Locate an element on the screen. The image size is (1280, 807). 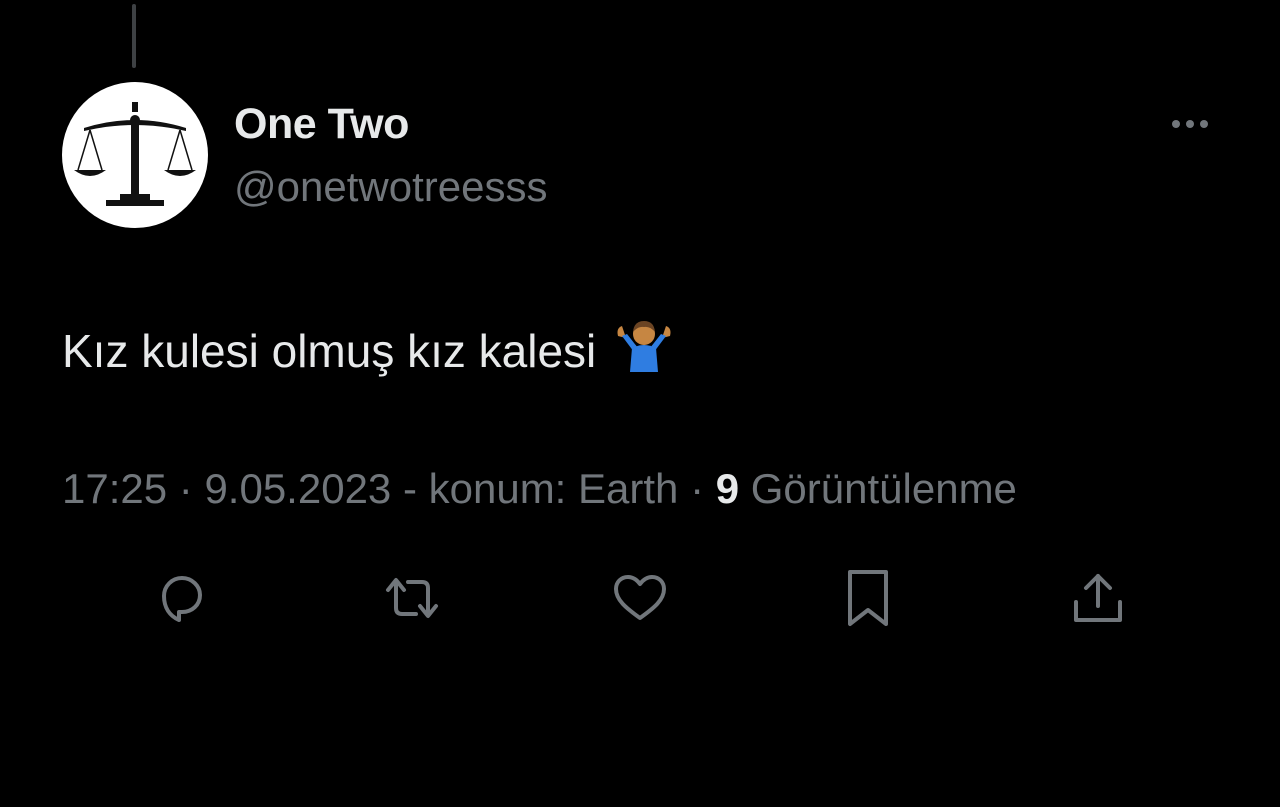
views-label: Görüntülenme is located at coordinates (878, 488).